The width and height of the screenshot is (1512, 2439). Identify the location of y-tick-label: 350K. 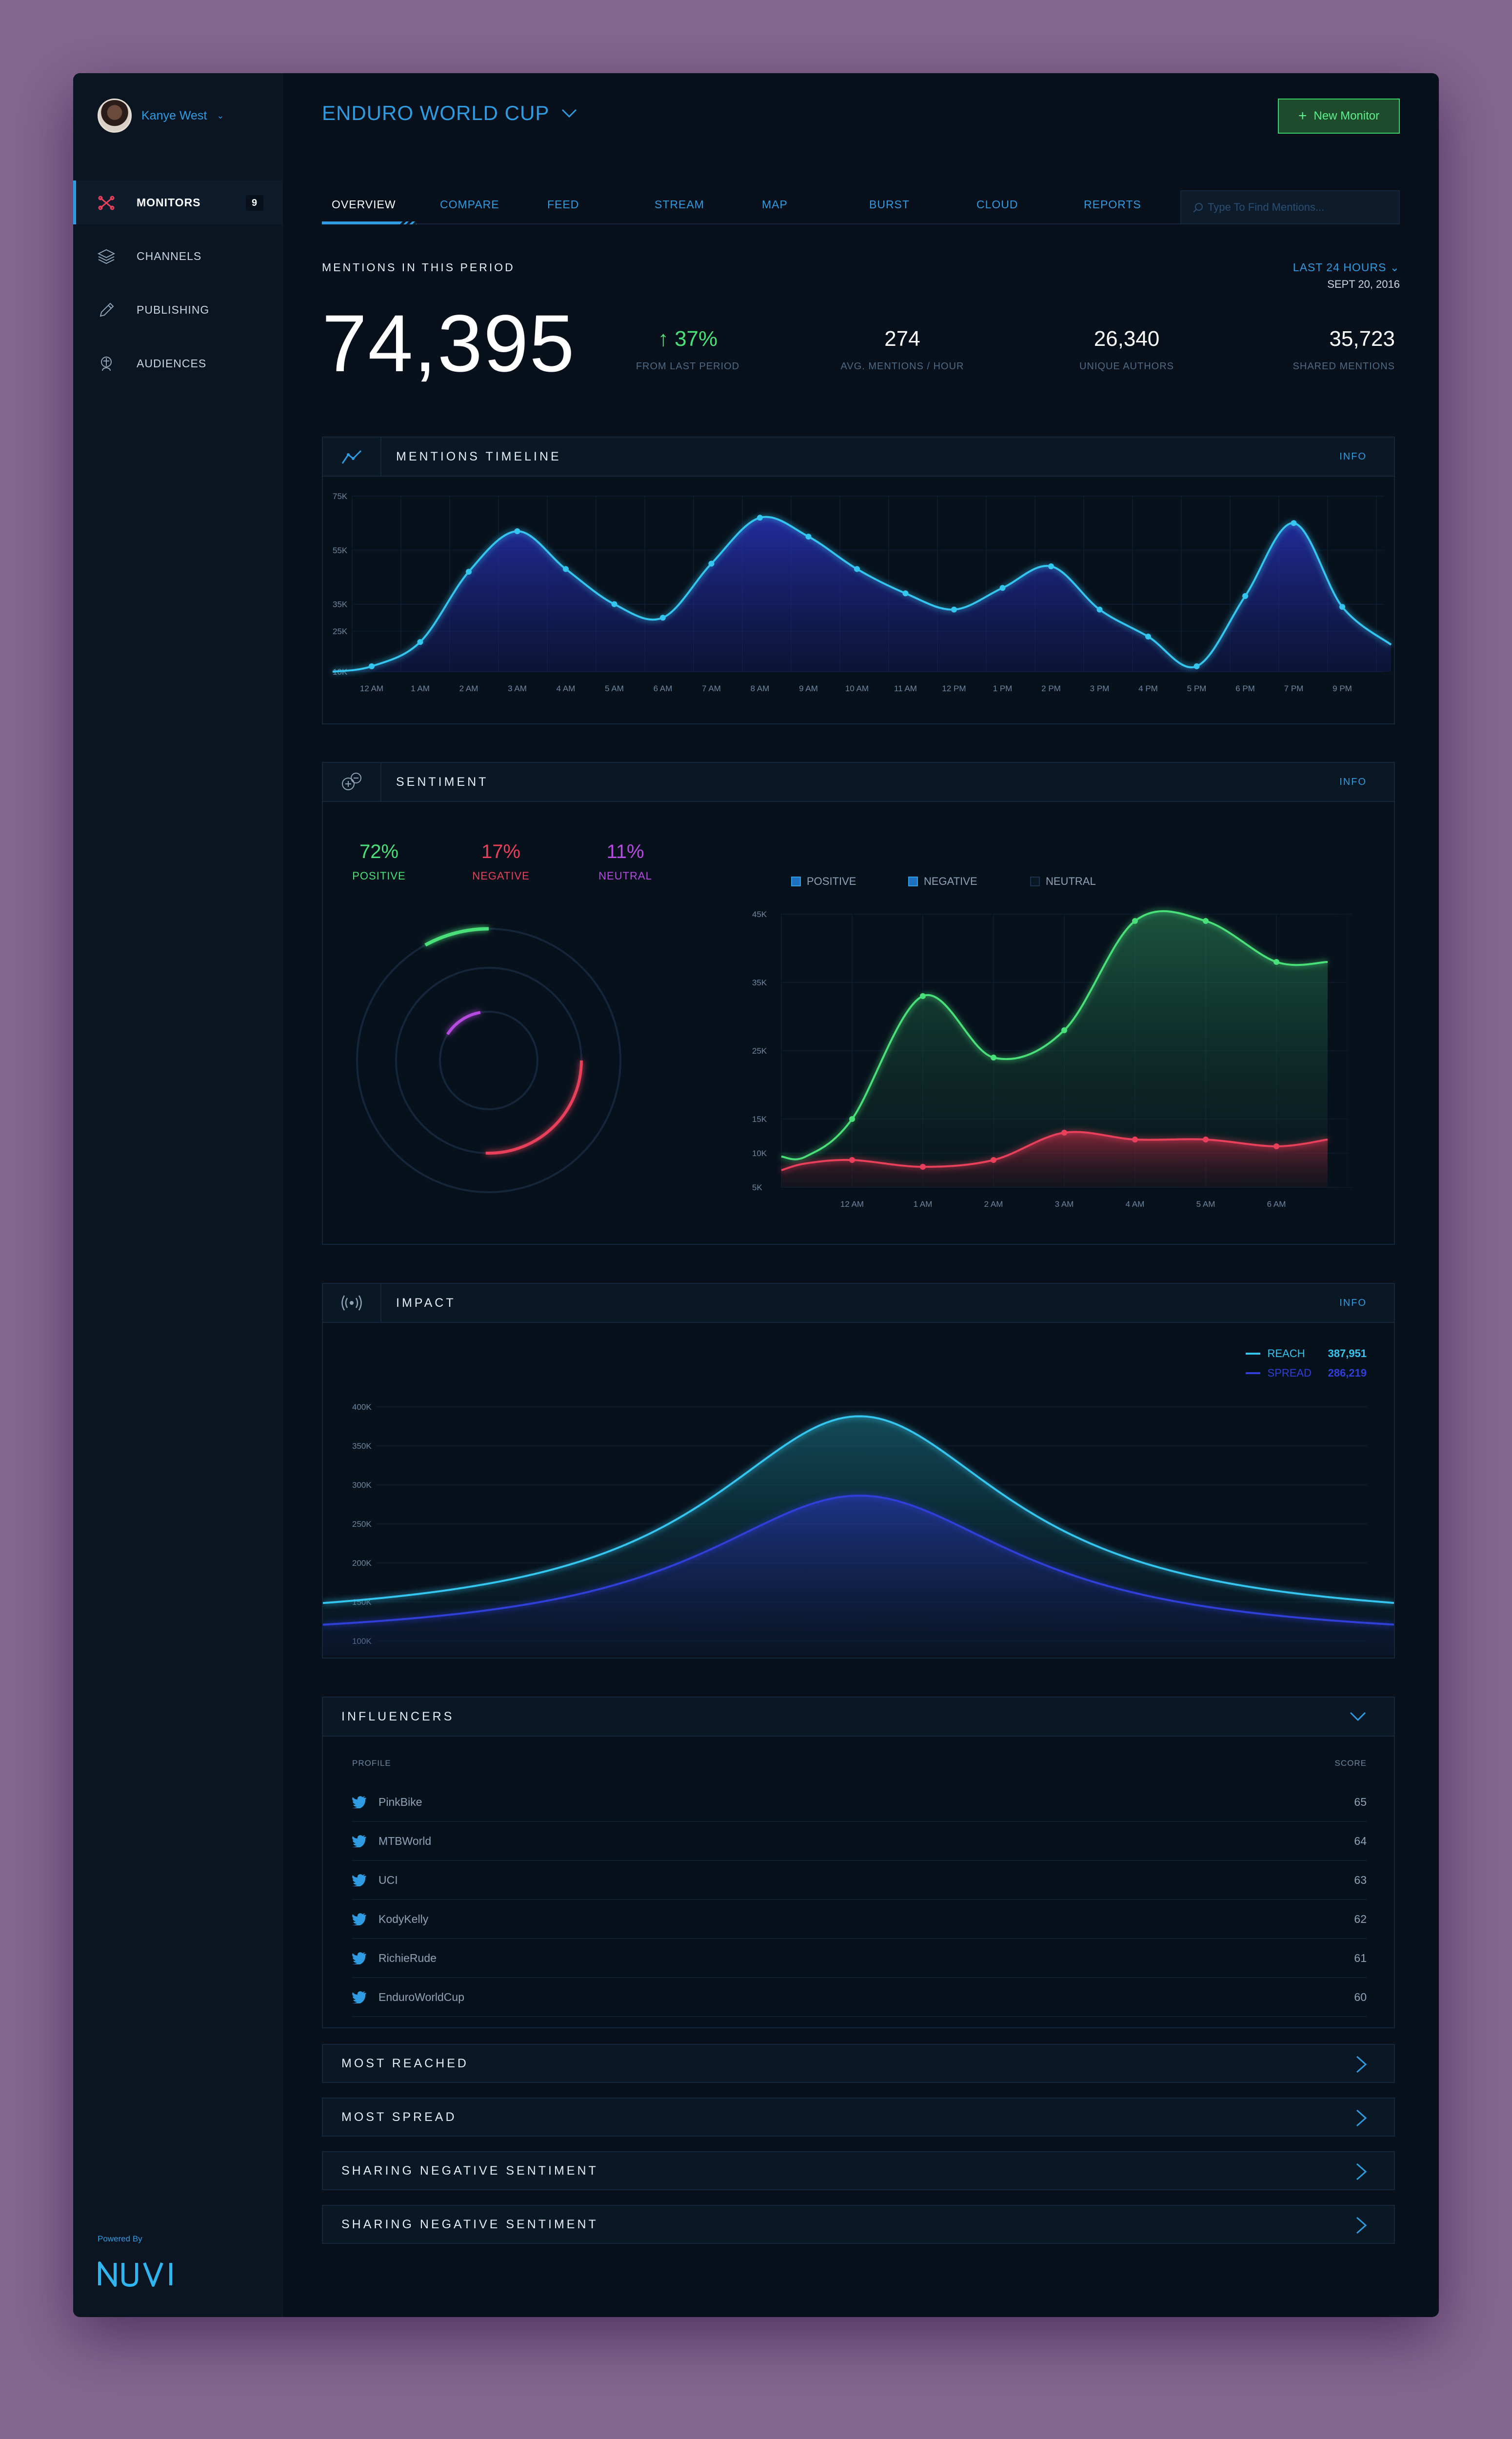
(362, 1446).